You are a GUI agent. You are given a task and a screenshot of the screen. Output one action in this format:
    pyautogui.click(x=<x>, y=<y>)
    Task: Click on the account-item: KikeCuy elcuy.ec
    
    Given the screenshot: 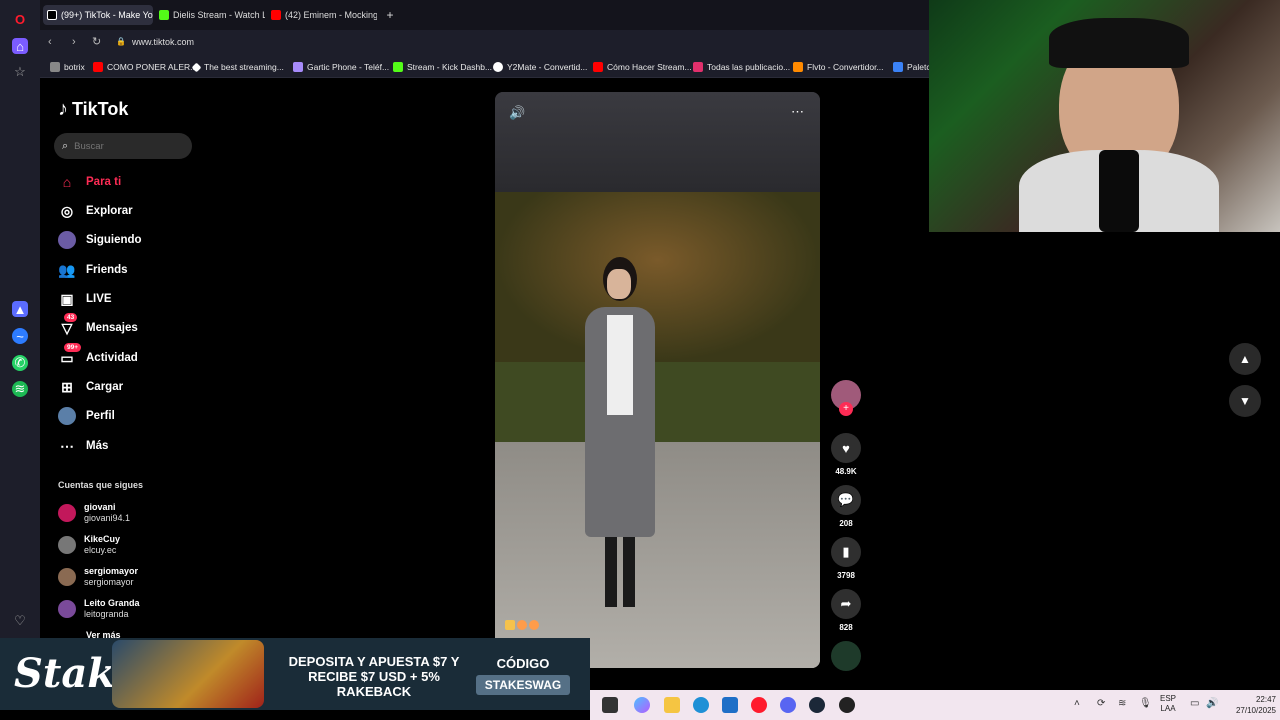 What is the action you would take?
    pyautogui.click(x=89, y=545)
    